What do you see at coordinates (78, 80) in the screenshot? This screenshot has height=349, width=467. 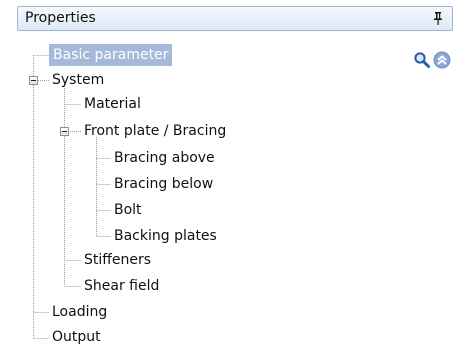 I see `tree-item-system: System` at bounding box center [78, 80].